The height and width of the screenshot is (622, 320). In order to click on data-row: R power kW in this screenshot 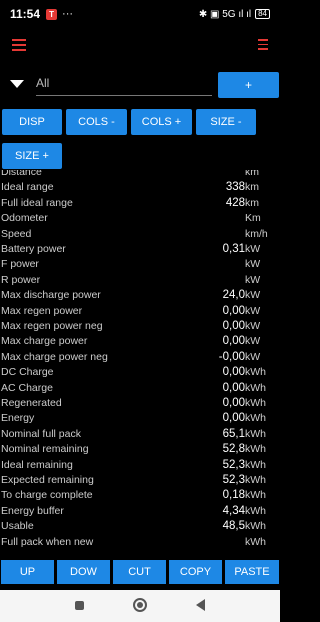, I will do `click(140, 282)`.